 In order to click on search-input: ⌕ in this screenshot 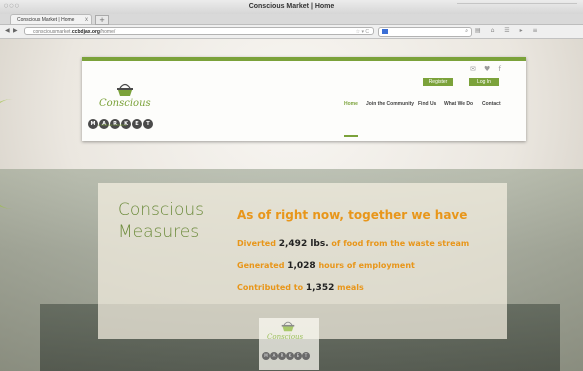, I will do `click(425, 32)`.